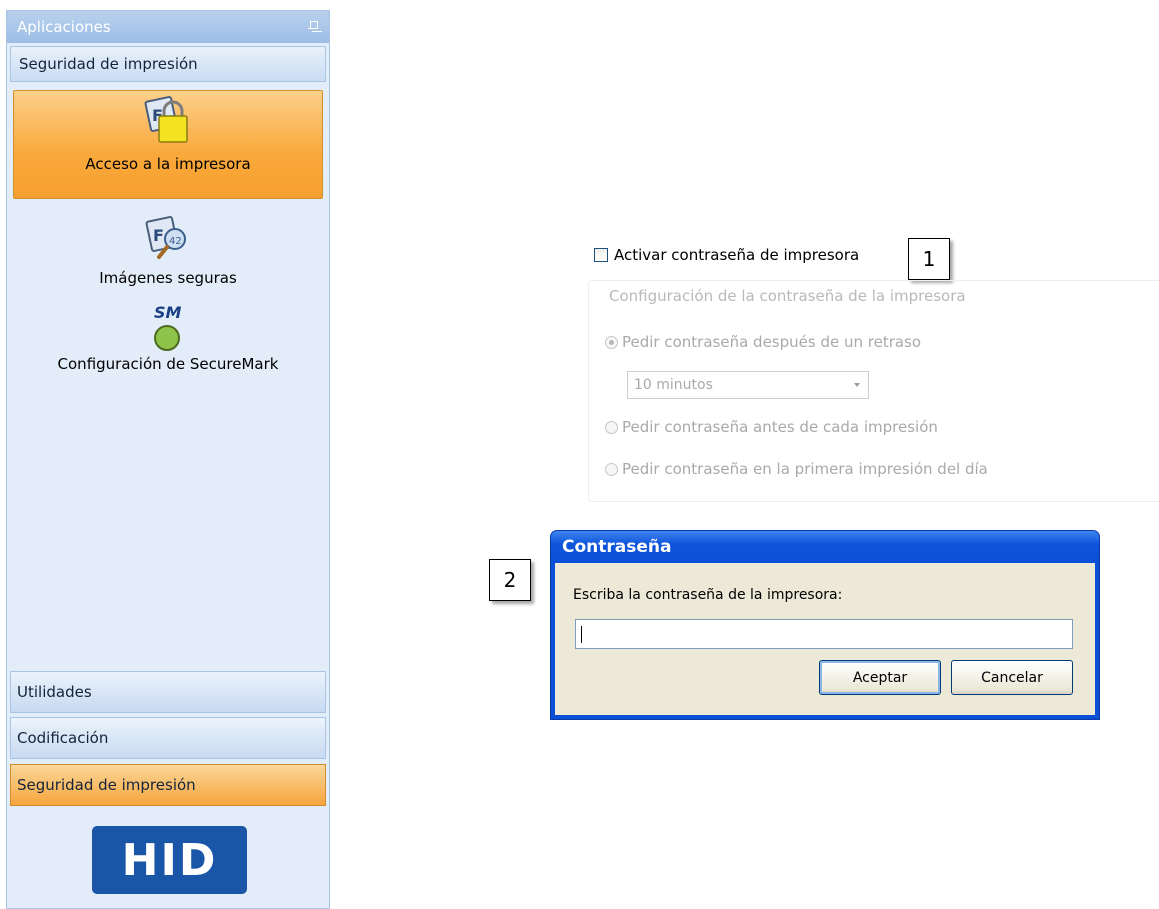  What do you see at coordinates (168, 692) in the screenshot?
I see `sidebar-group-utilities: Utilidades` at bounding box center [168, 692].